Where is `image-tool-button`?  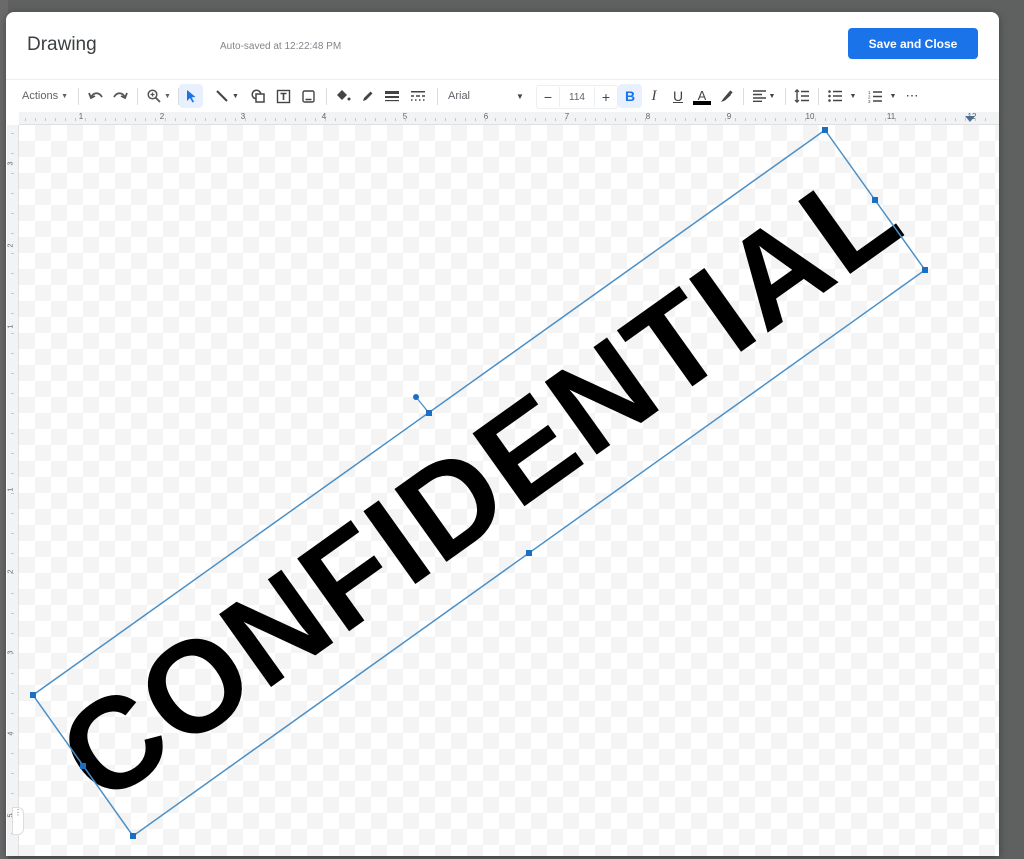 image-tool-button is located at coordinates (308, 96).